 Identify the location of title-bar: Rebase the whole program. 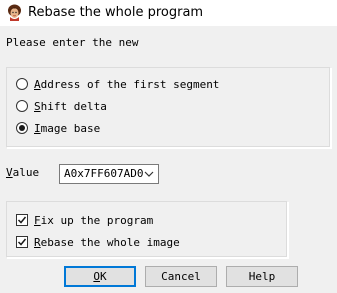
(168, 13).